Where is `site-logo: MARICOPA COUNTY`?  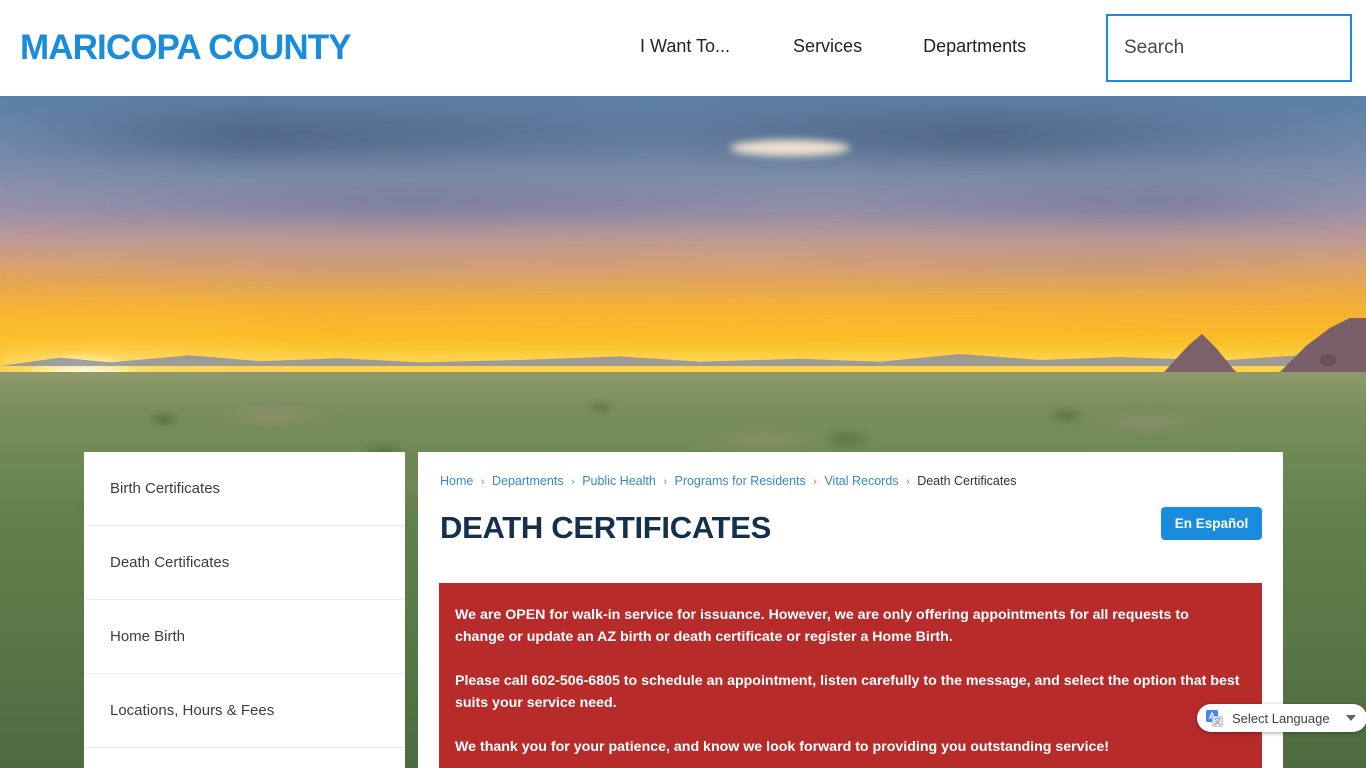 site-logo: MARICOPA COUNTY is located at coordinates (186, 48).